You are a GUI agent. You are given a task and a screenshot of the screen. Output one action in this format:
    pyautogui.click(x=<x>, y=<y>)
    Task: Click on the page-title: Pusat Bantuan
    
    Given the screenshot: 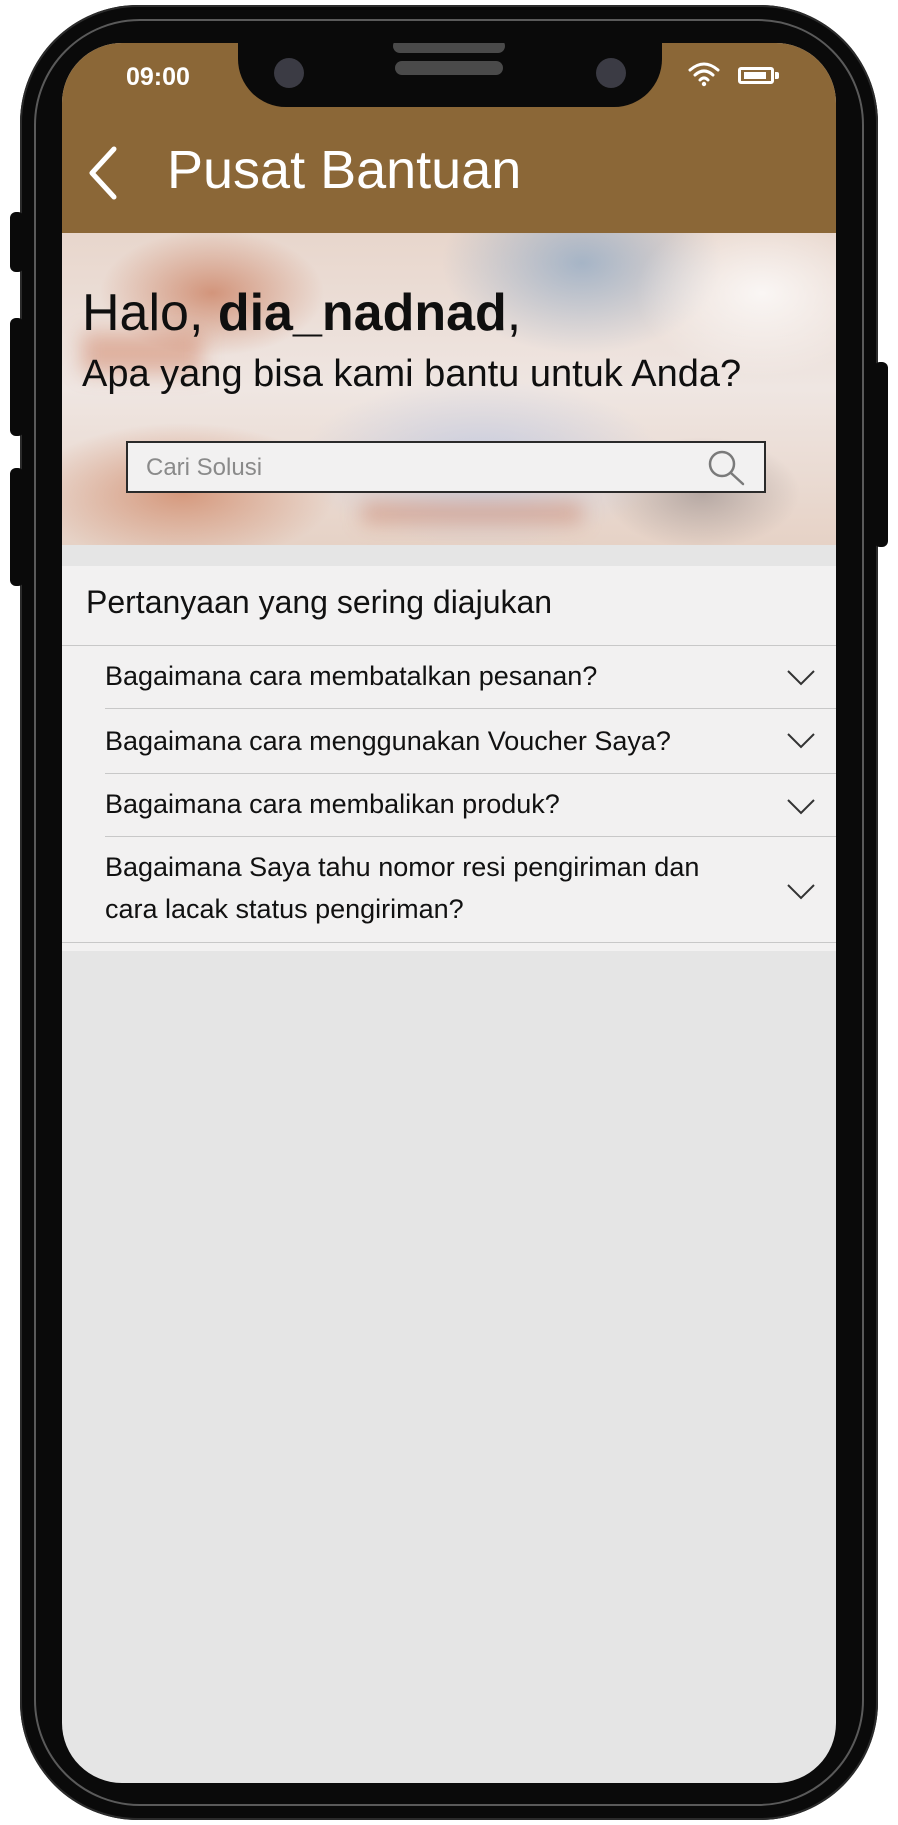 What is the action you would take?
    pyautogui.click(x=344, y=170)
    